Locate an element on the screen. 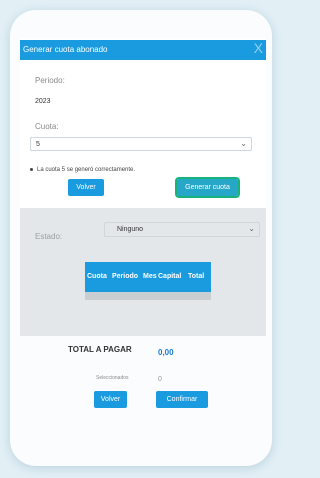 The height and width of the screenshot is (478, 320). estado-label: Estado: is located at coordinates (49, 236).